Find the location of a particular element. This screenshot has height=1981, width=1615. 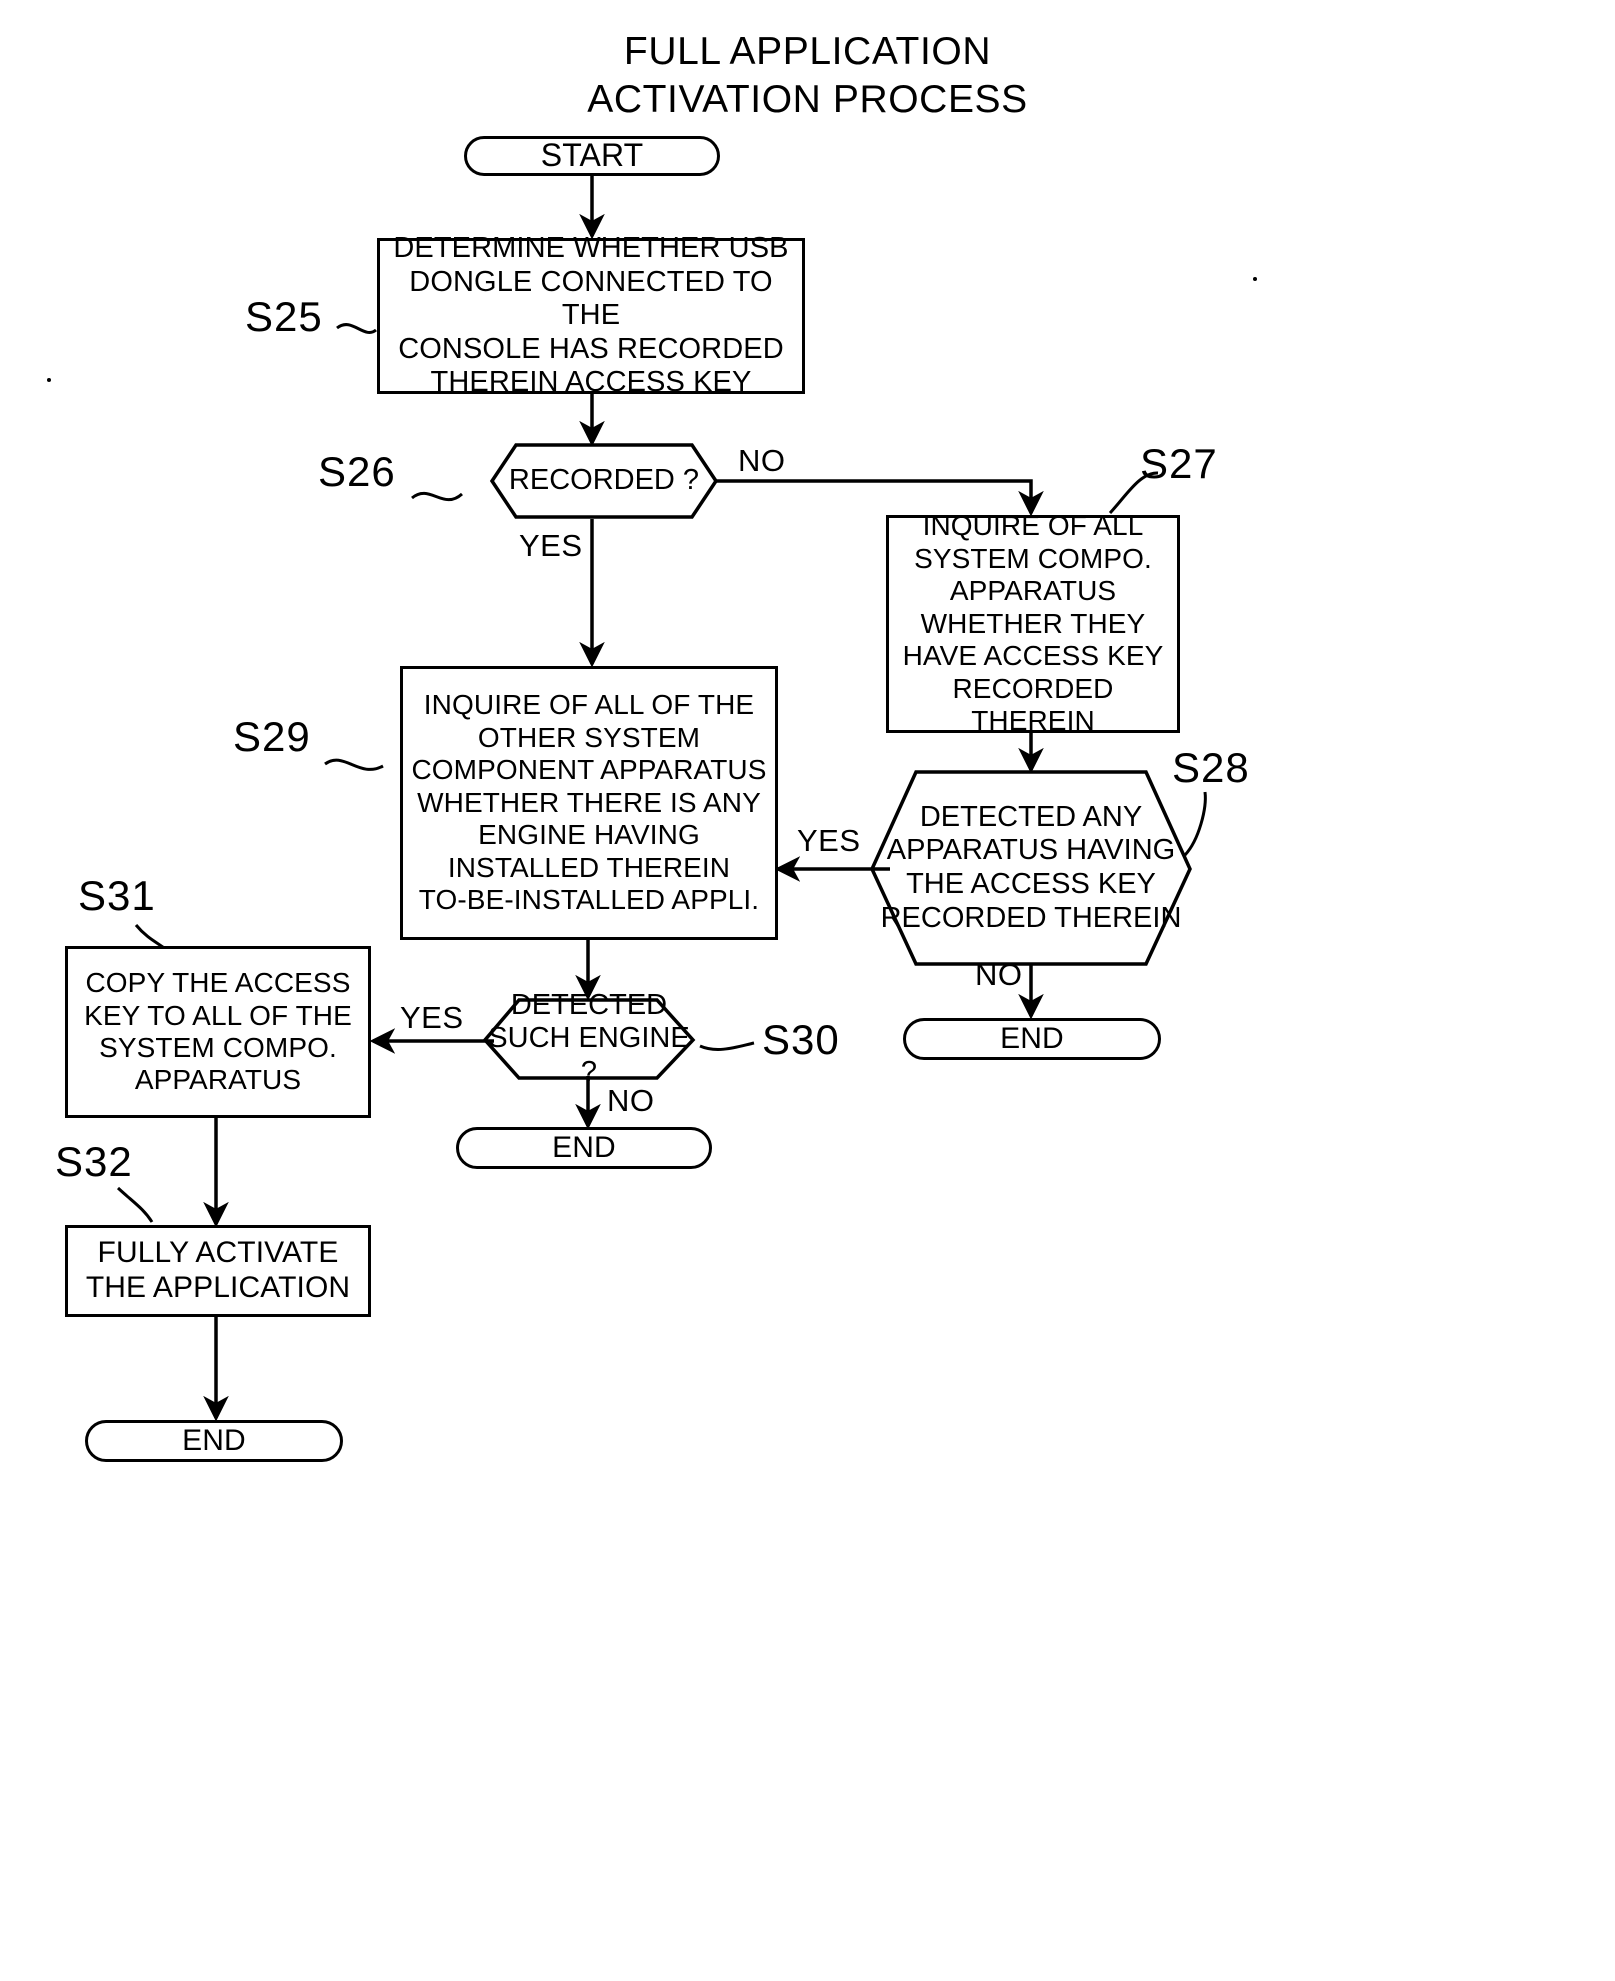

step-label-s30: S30 is located at coordinates (801, 1039).